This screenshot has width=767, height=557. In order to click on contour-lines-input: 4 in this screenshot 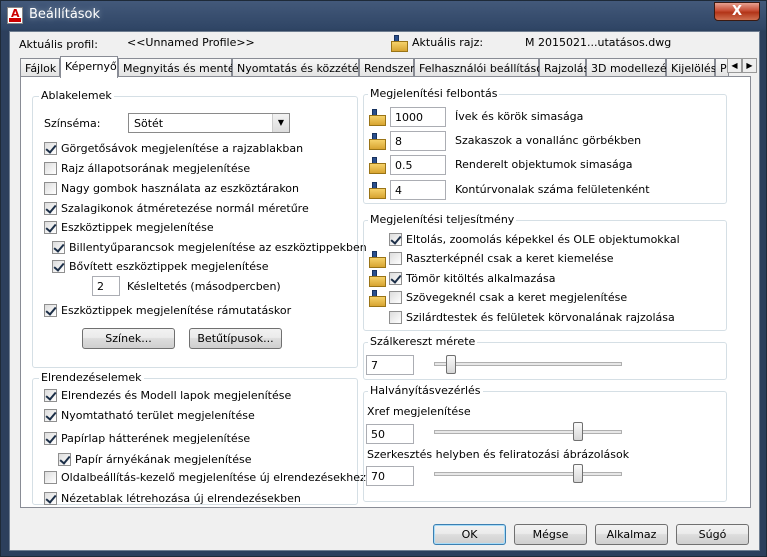, I will do `click(418, 190)`.